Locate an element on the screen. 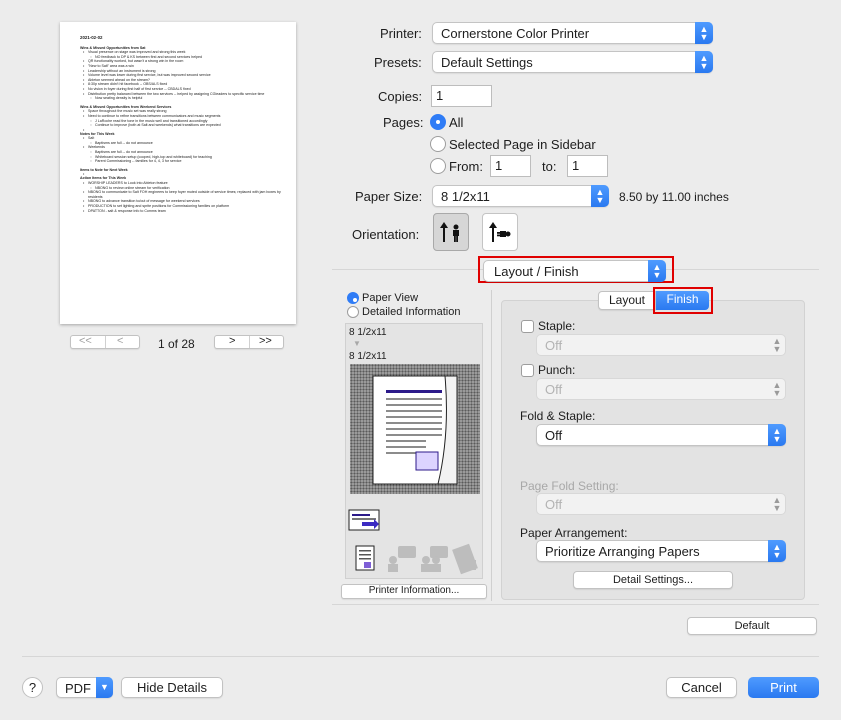 The height and width of the screenshot is (720, 841). printer-value: Cornerstone Color Printer is located at coordinates (515, 33).